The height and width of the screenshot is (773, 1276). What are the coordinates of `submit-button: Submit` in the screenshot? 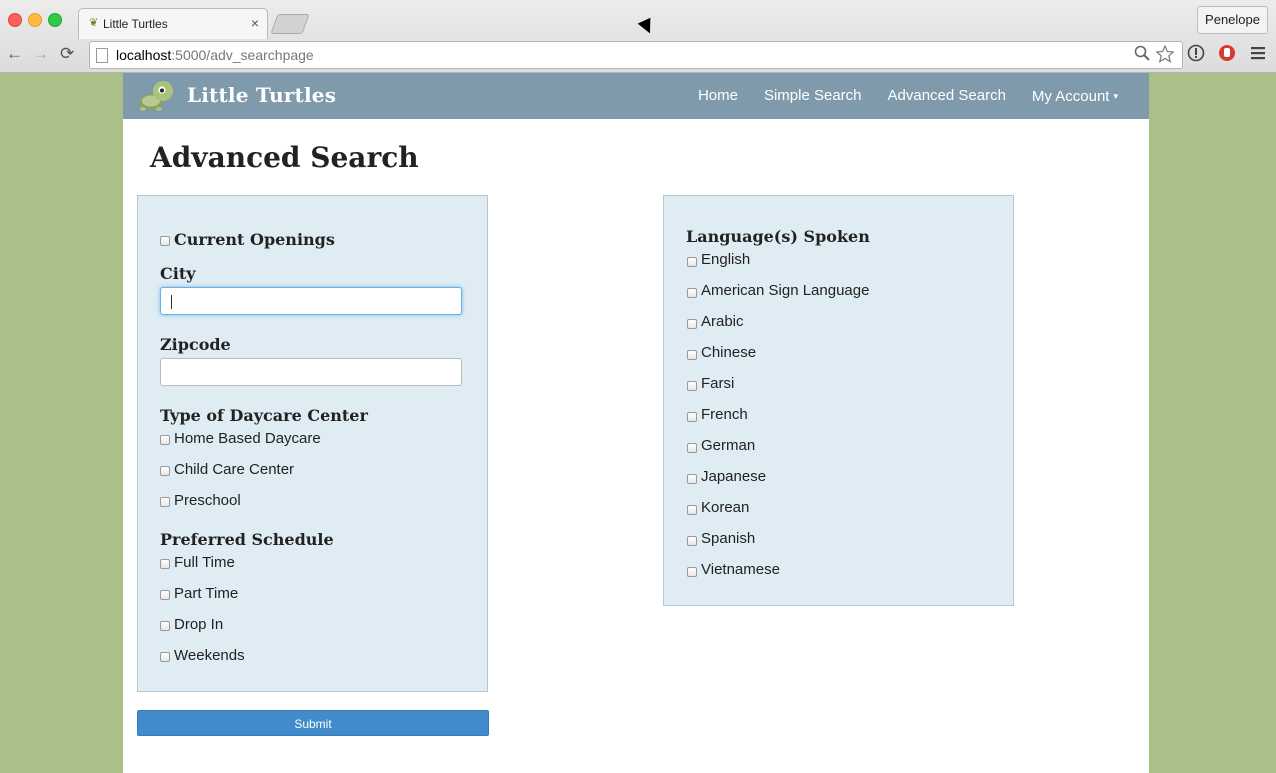 It's located at (313, 723).